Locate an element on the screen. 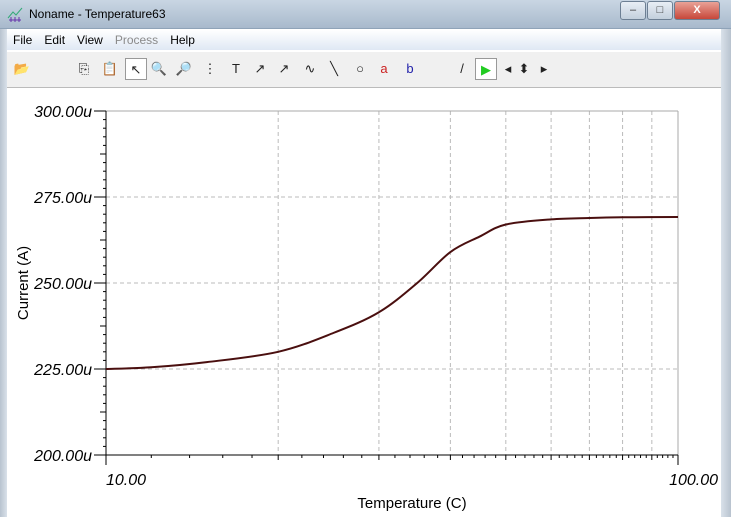 The height and width of the screenshot is (517, 731). menu-help: Help is located at coordinates (182, 38).